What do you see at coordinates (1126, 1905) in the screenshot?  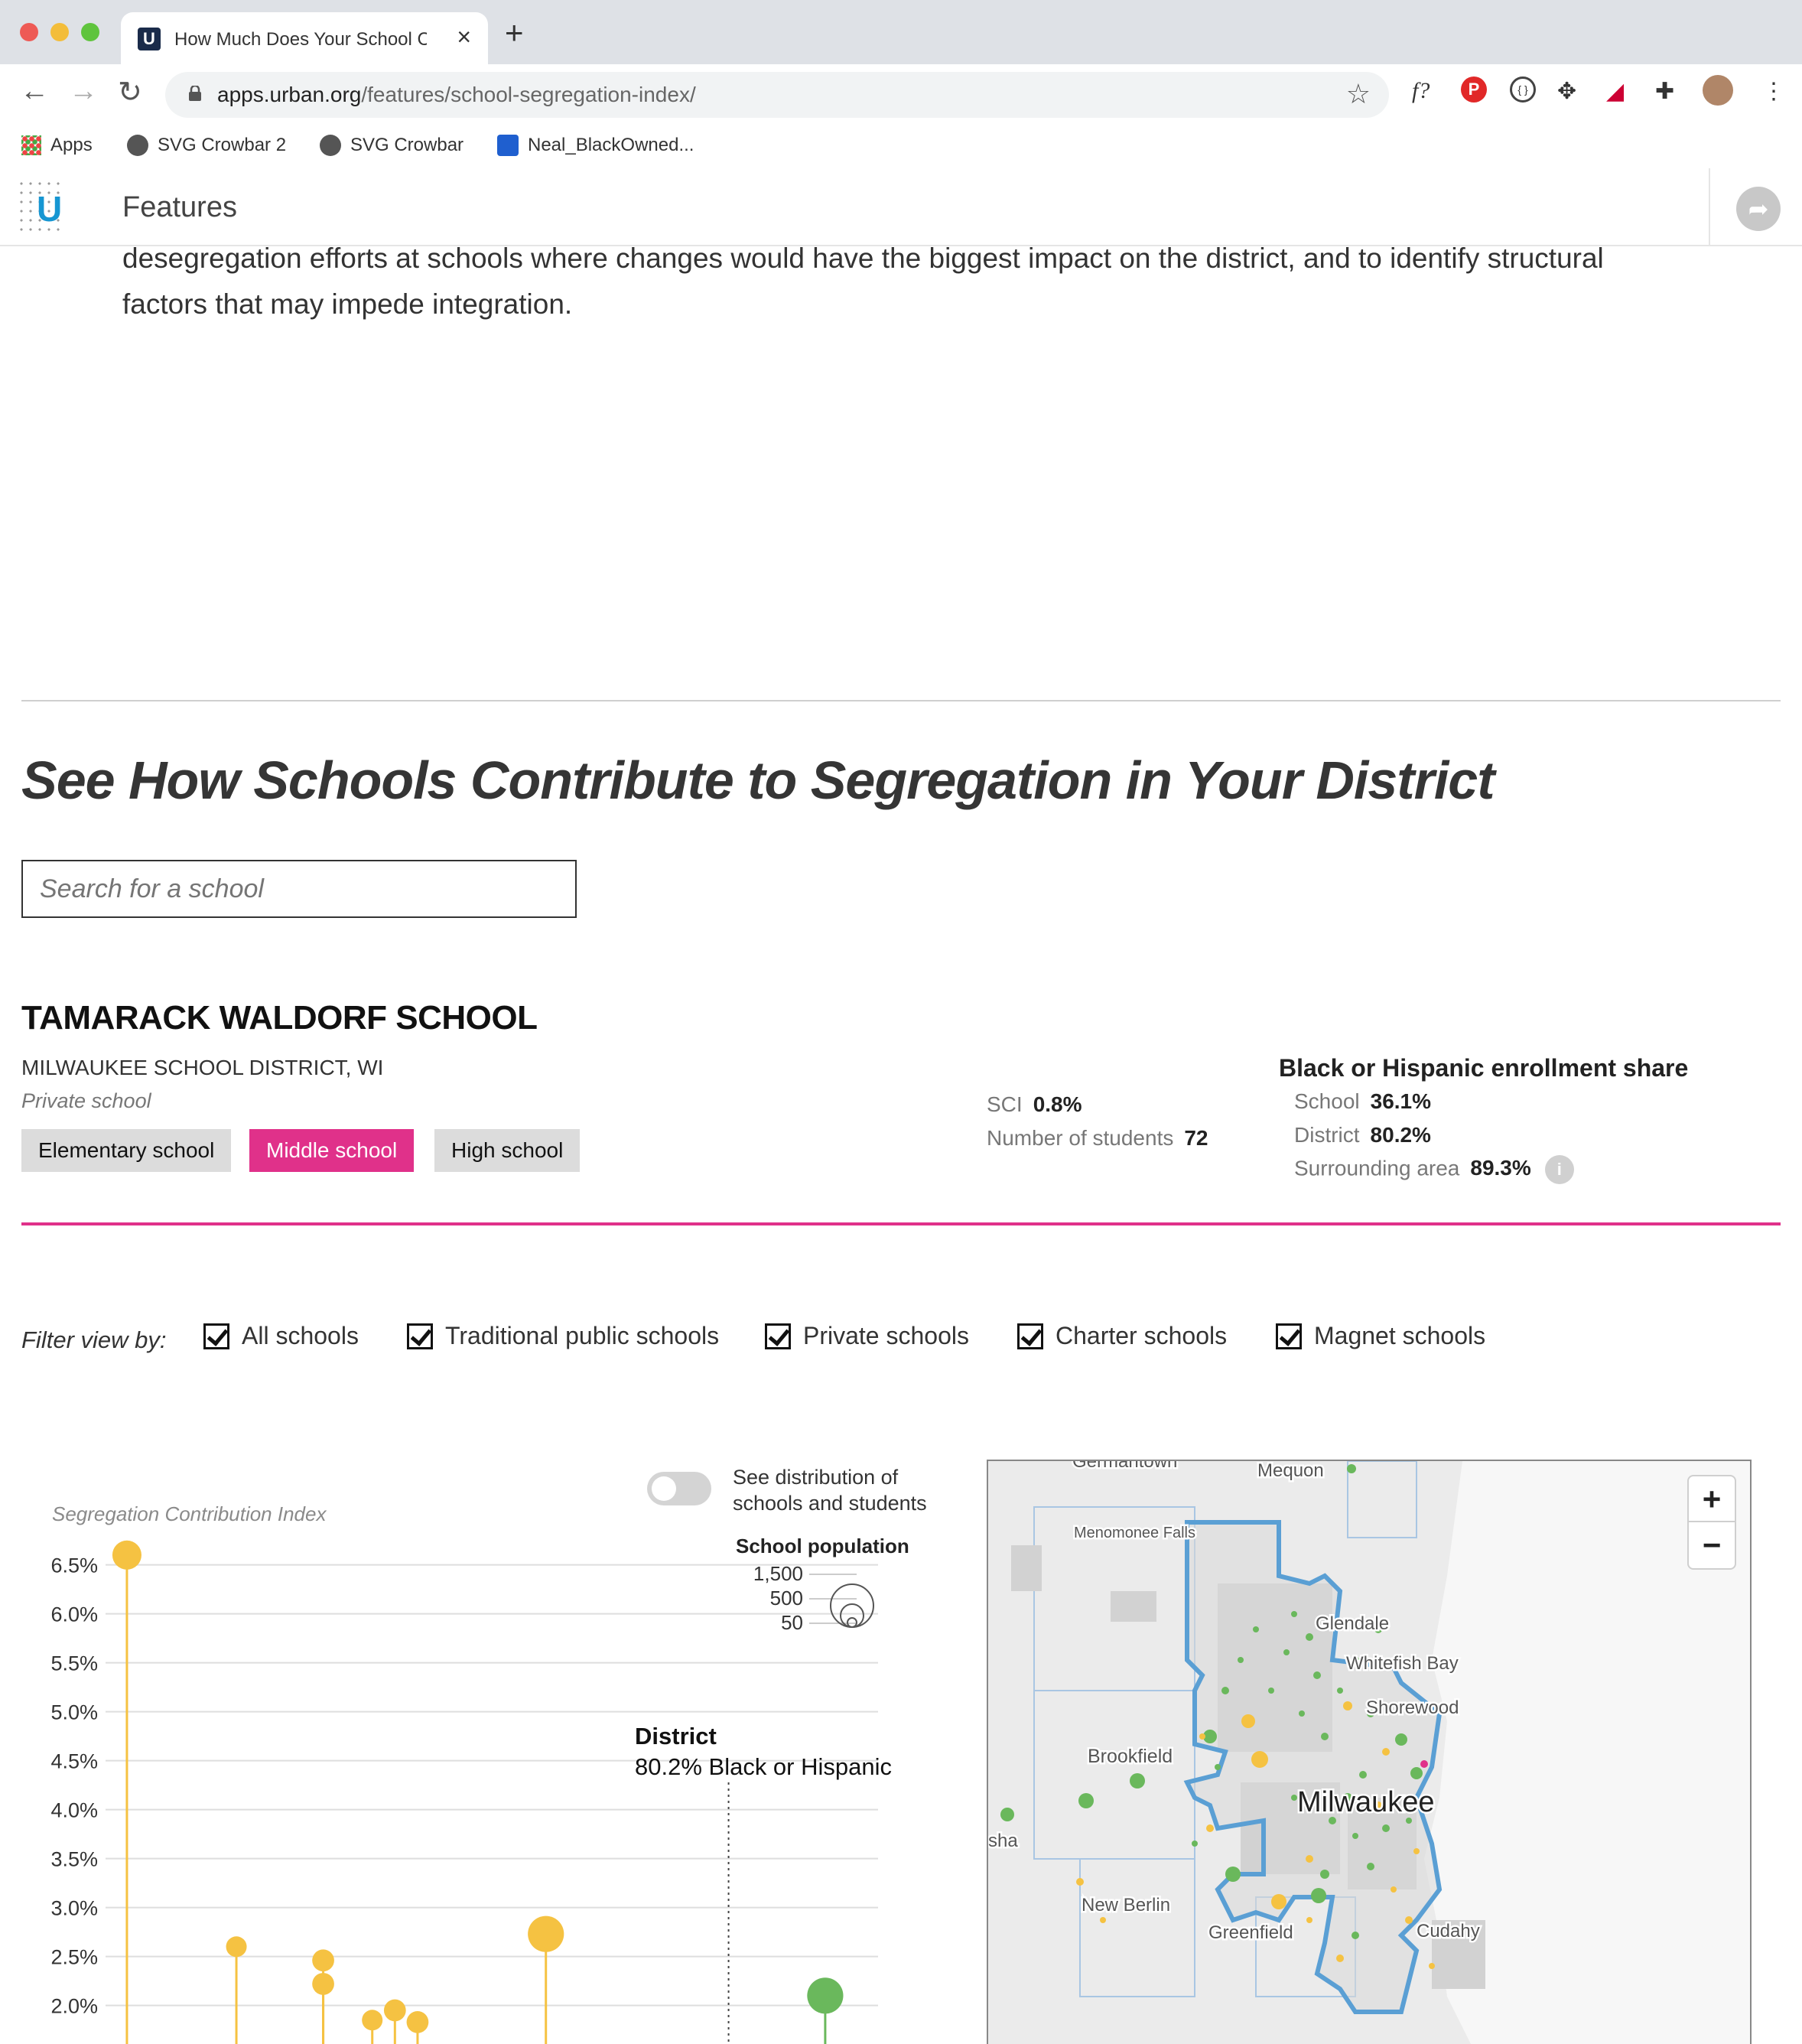 I see `map-label-new-berlin: New Berlin` at bounding box center [1126, 1905].